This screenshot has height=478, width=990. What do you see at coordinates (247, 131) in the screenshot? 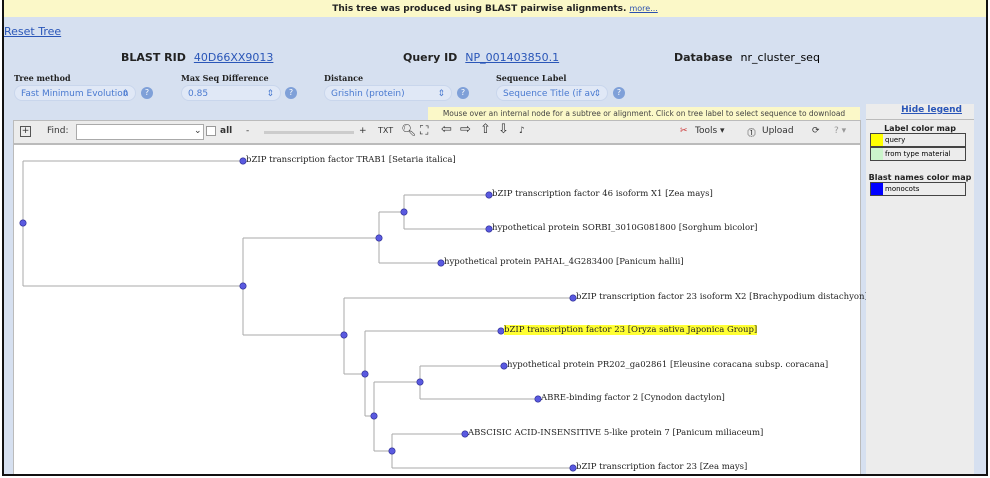
I see `zoom-out-button: -` at bounding box center [247, 131].